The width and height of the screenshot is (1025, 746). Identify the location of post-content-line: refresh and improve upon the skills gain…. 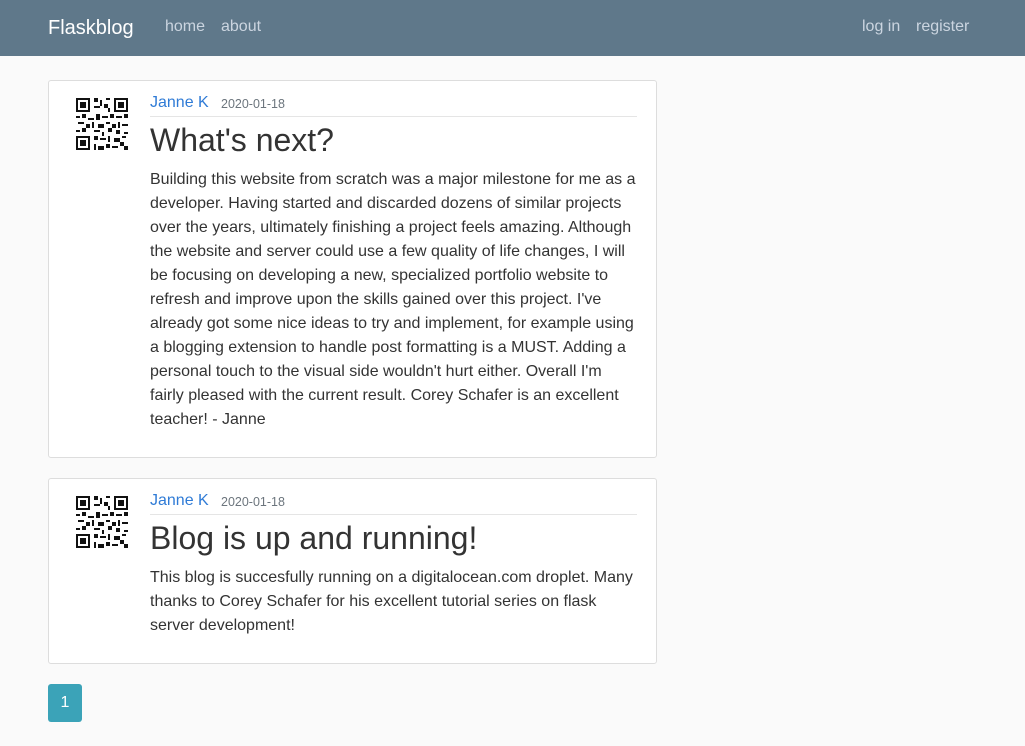
(376, 299).